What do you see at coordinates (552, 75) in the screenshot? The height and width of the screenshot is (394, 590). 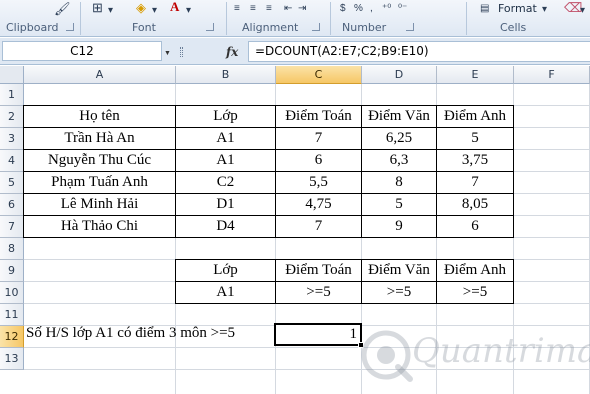 I see `column-header-f: F` at bounding box center [552, 75].